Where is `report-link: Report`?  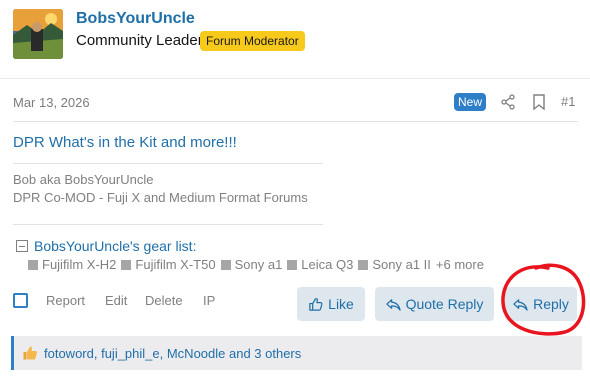
report-link: Report is located at coordinates (65, 300).